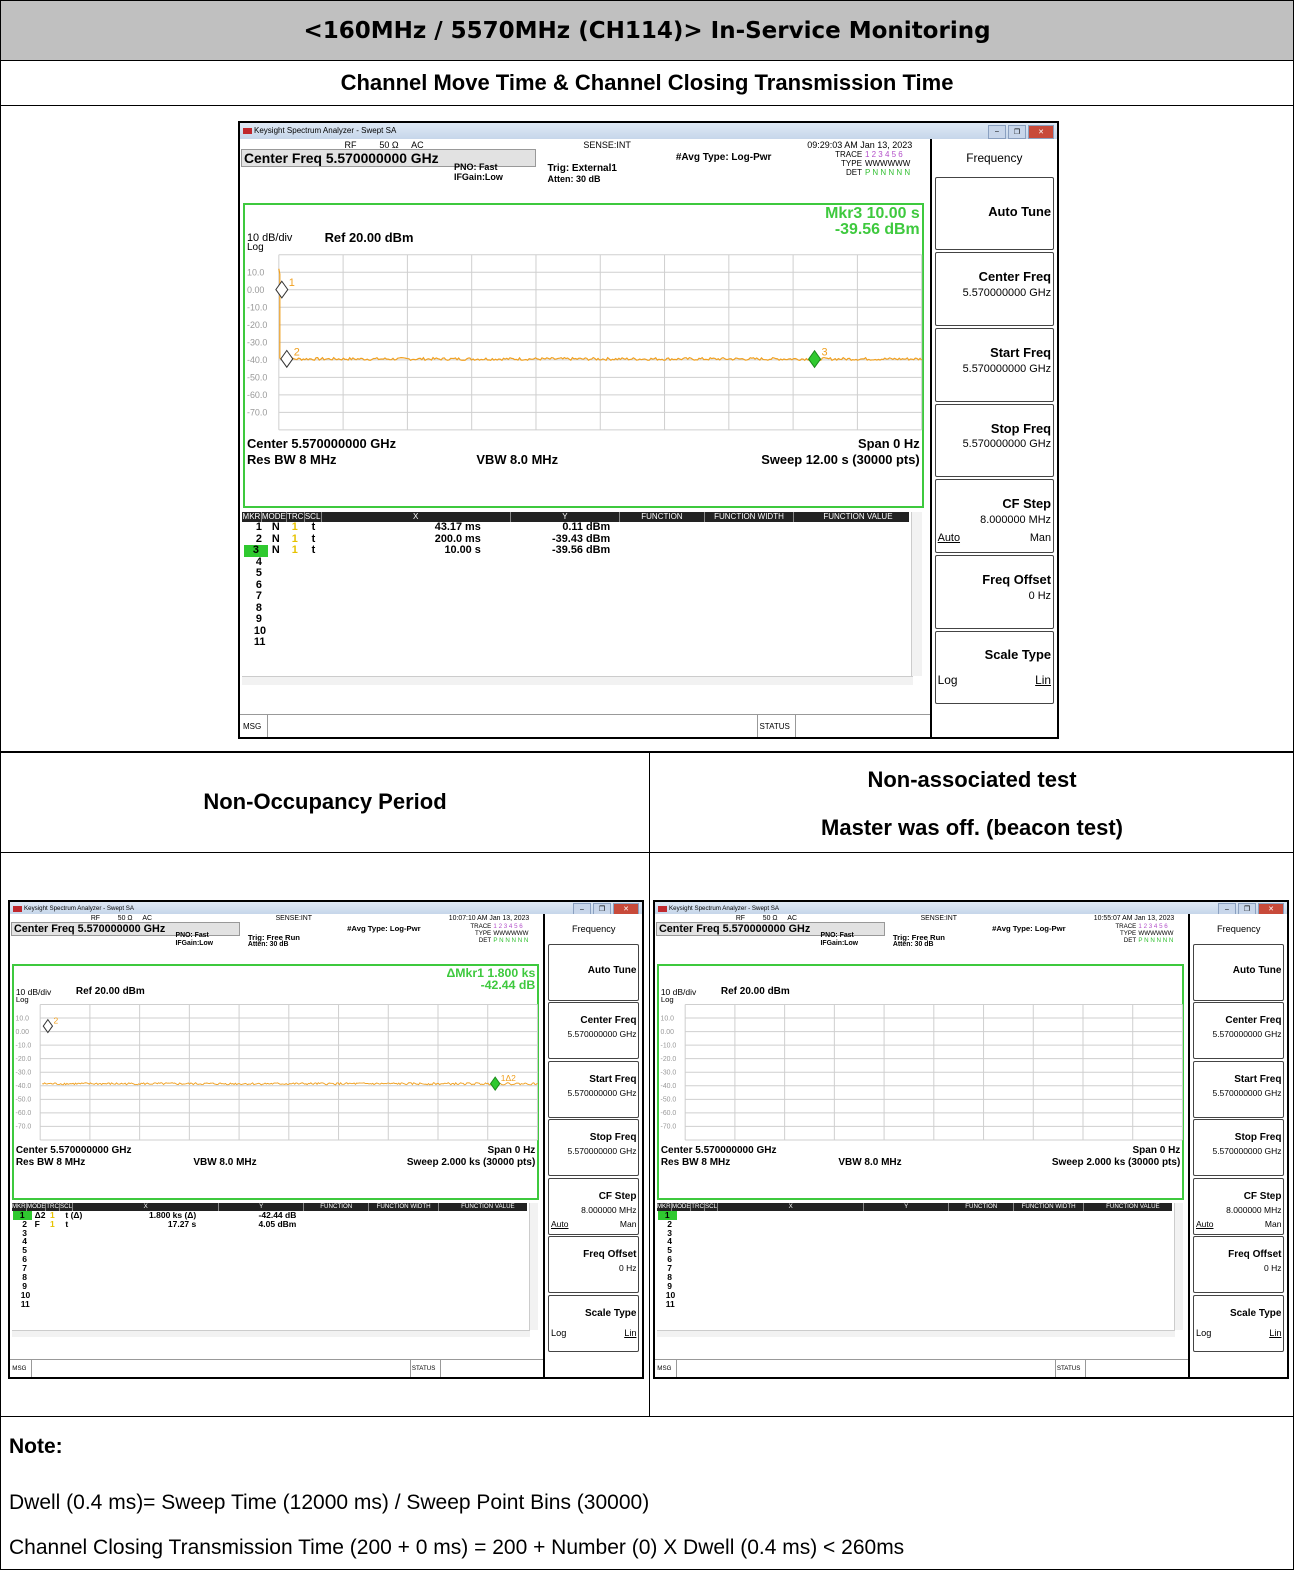 The width and height of the screenshot is (1296, 1572). I want to click on table-row: 2, so click(915, 1224).